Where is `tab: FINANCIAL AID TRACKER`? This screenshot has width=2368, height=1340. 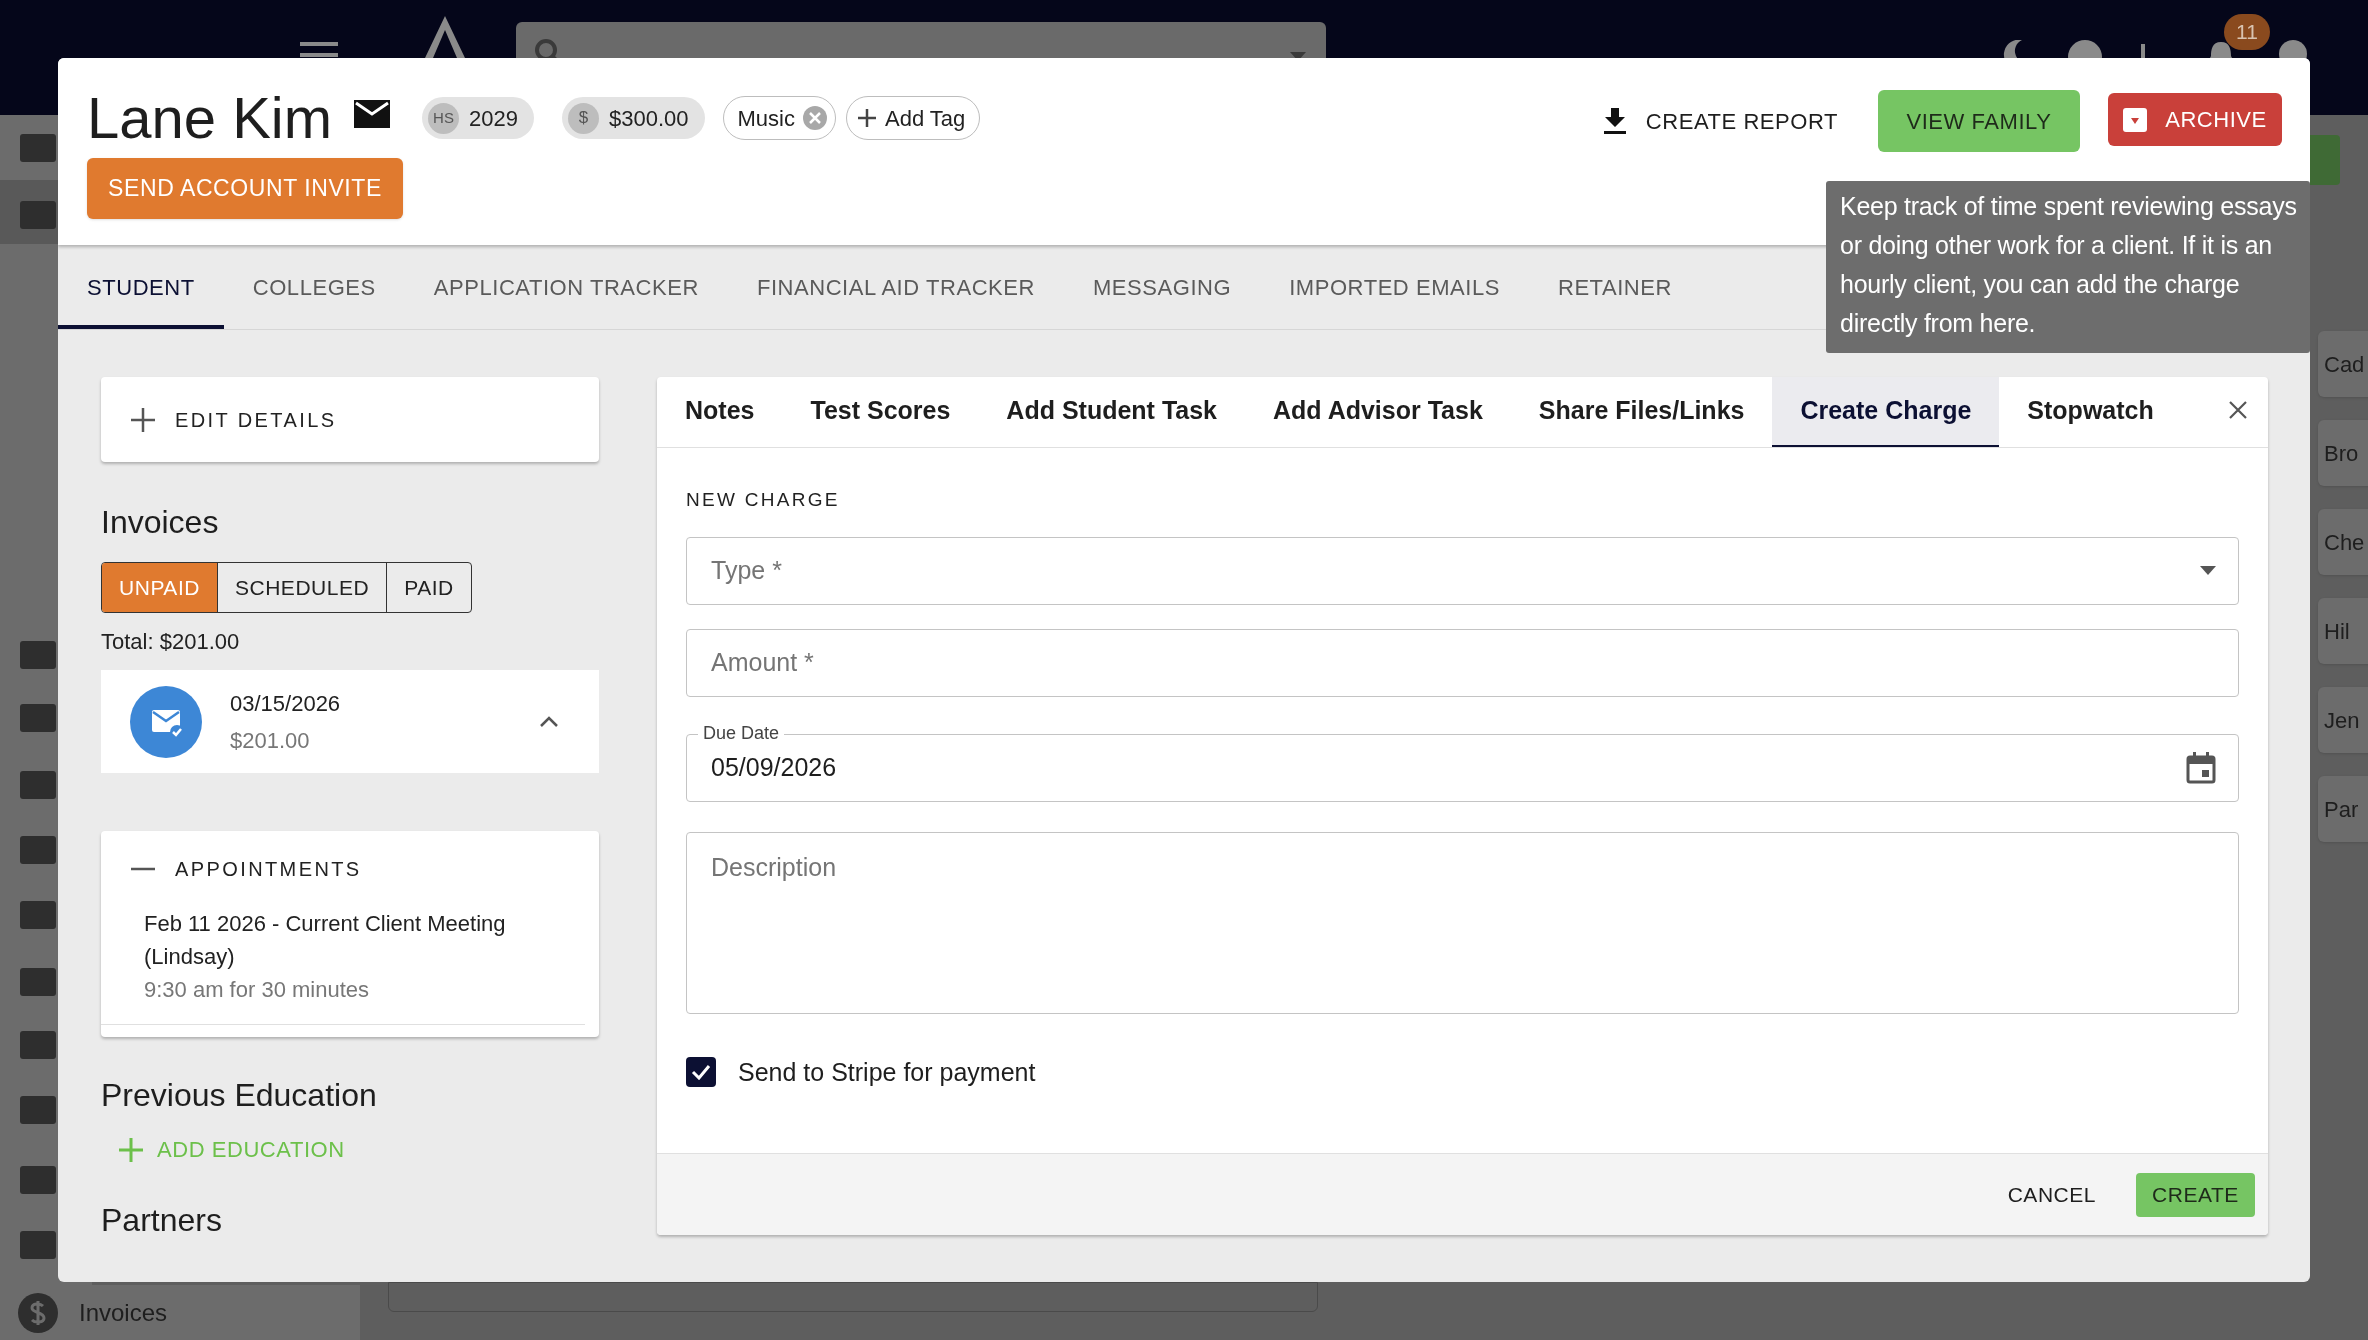
tab: FINANCIAL AID TRACKER is located at coordinates (895, 287).